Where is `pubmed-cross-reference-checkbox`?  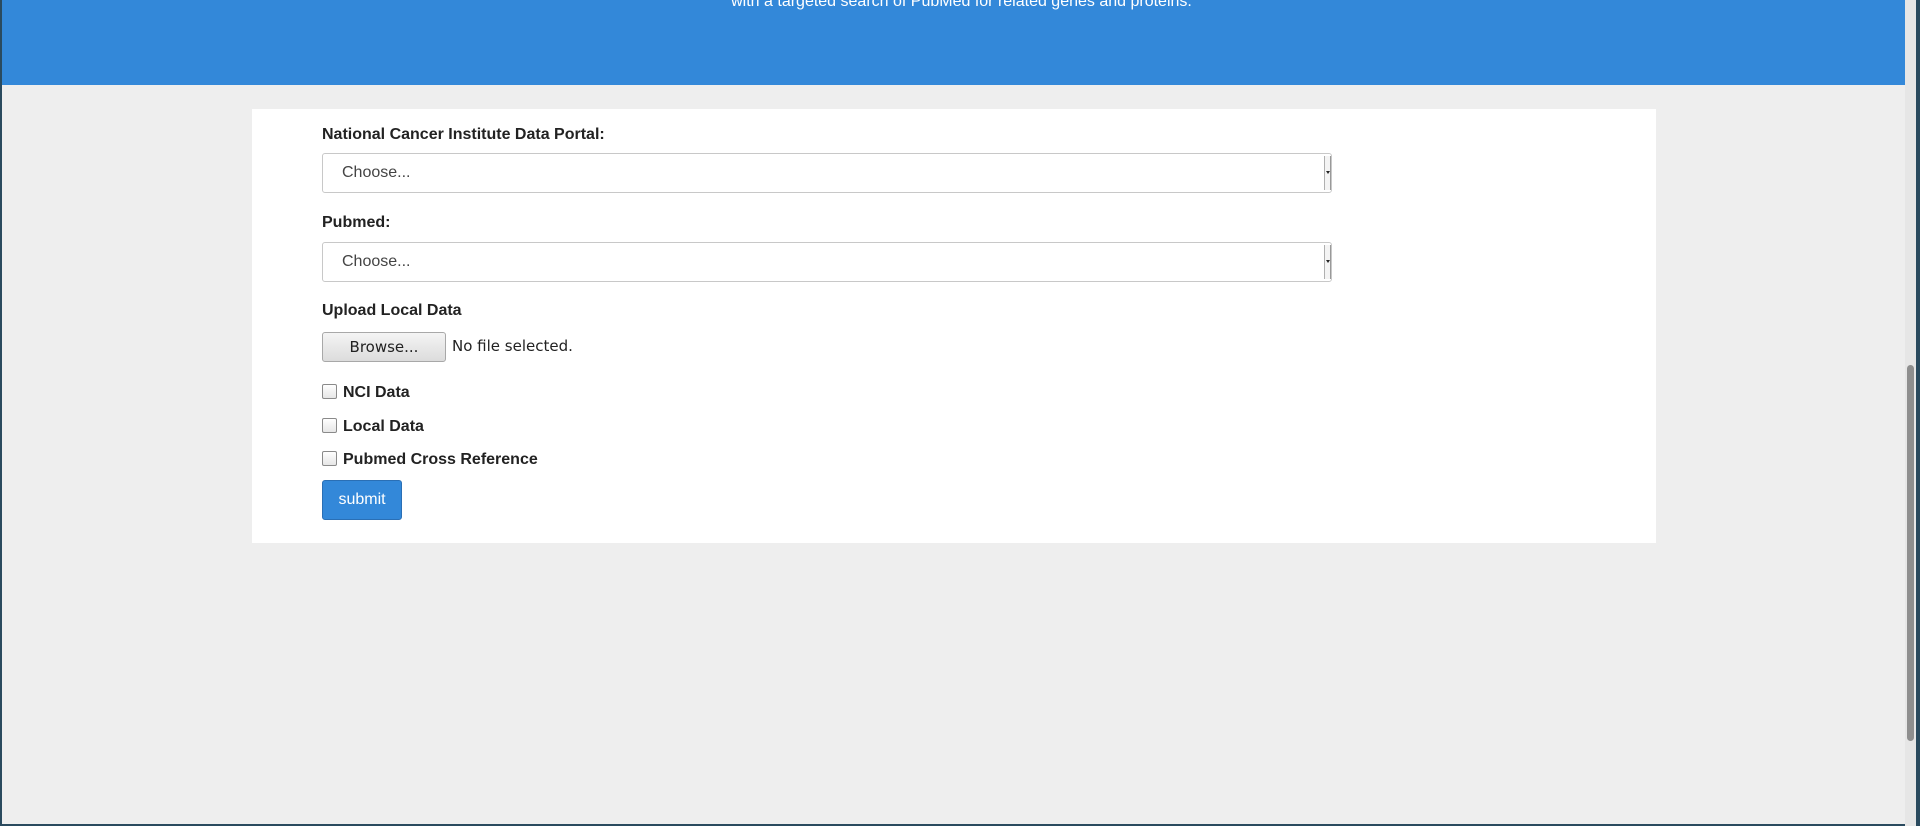 pubmed-cross-reference-checkbox is located at coordinates (329, 458).